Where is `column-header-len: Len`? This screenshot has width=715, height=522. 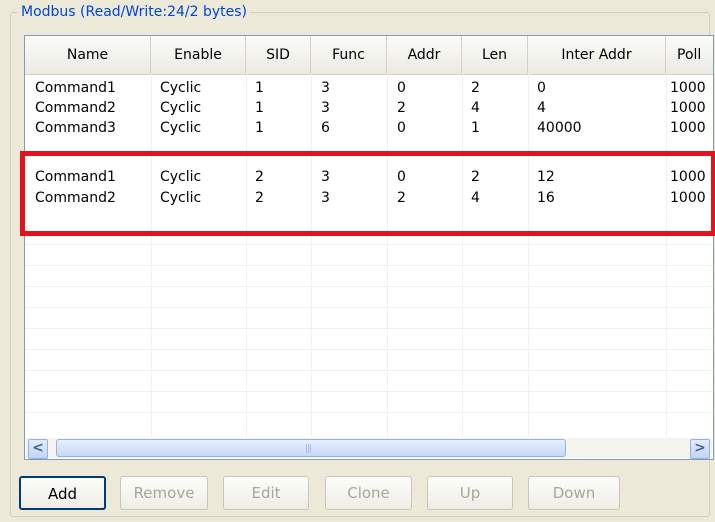
column-header-len: Len is located at coordinates (495, 55).